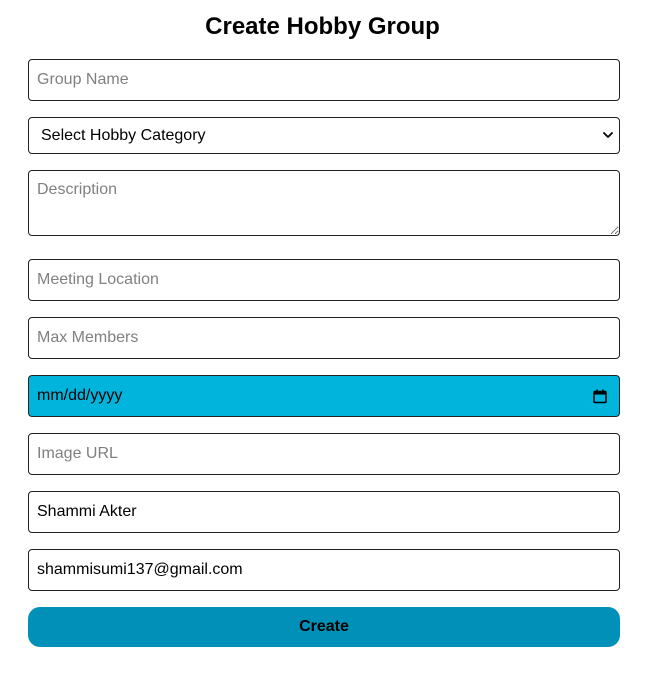 This screenshot has width=645, height=675. I want to click on group-name-input, so click(324, 80).